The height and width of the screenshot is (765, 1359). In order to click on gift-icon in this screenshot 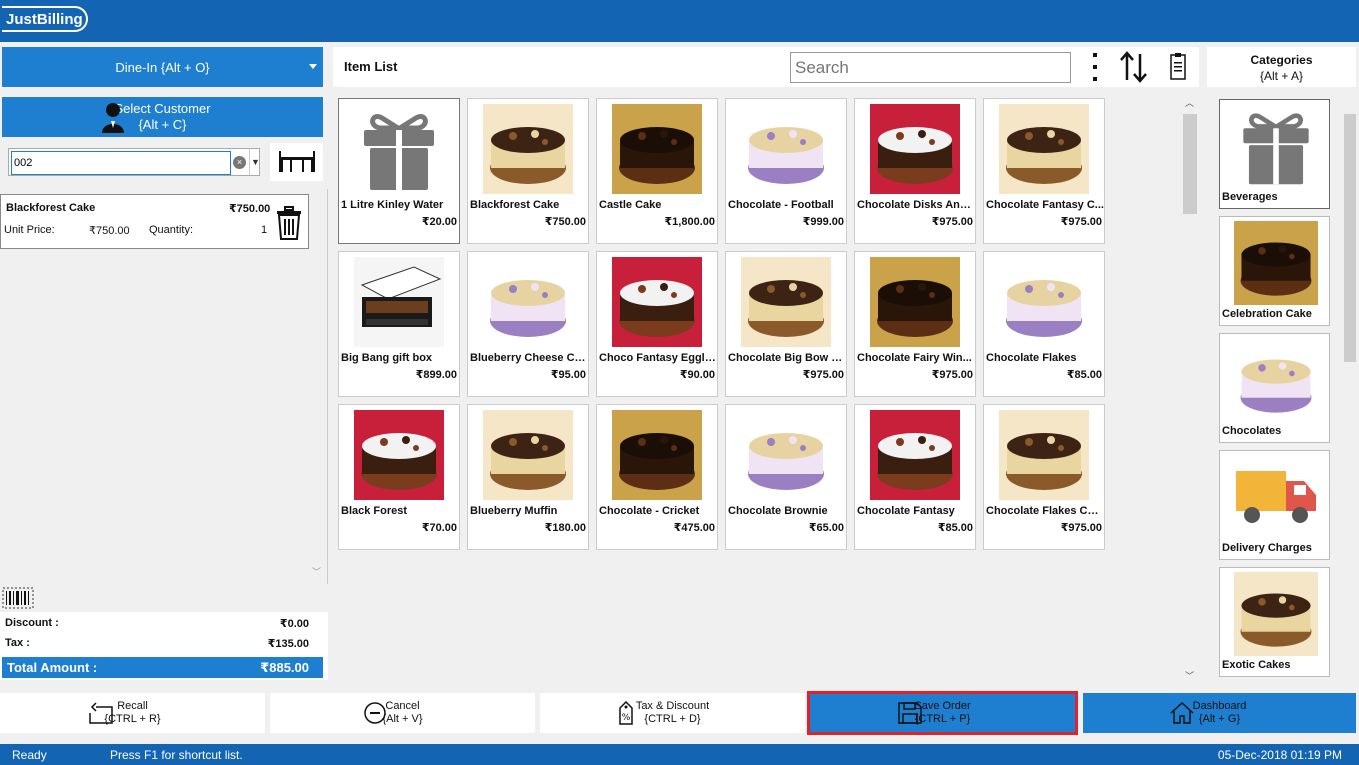, I will do `click(399, 149)`.